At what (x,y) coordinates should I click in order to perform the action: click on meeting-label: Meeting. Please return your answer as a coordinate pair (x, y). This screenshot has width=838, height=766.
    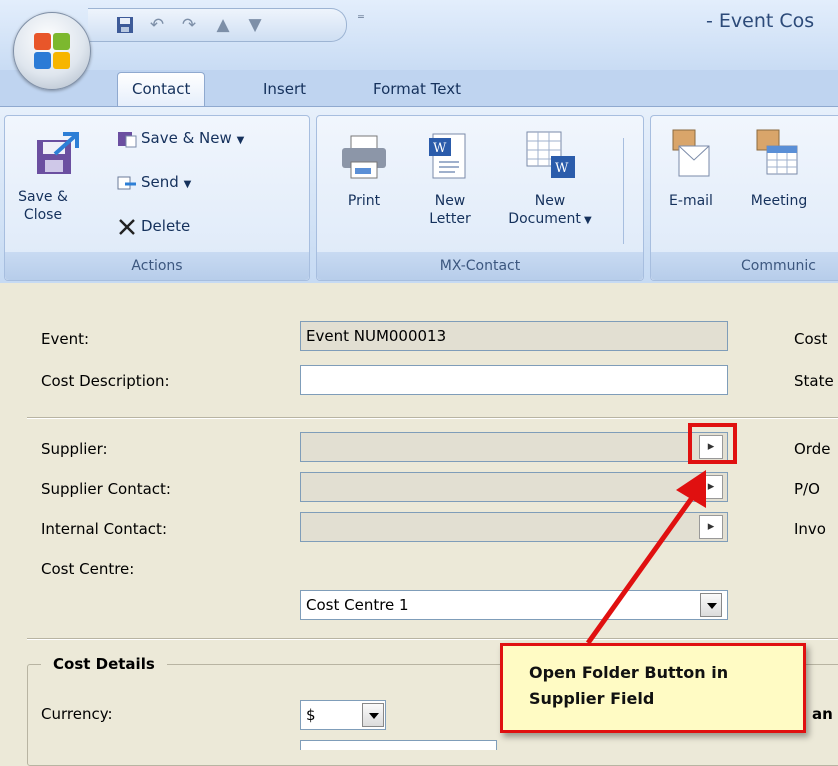
    Looking at the image, I should click on (779, 201).